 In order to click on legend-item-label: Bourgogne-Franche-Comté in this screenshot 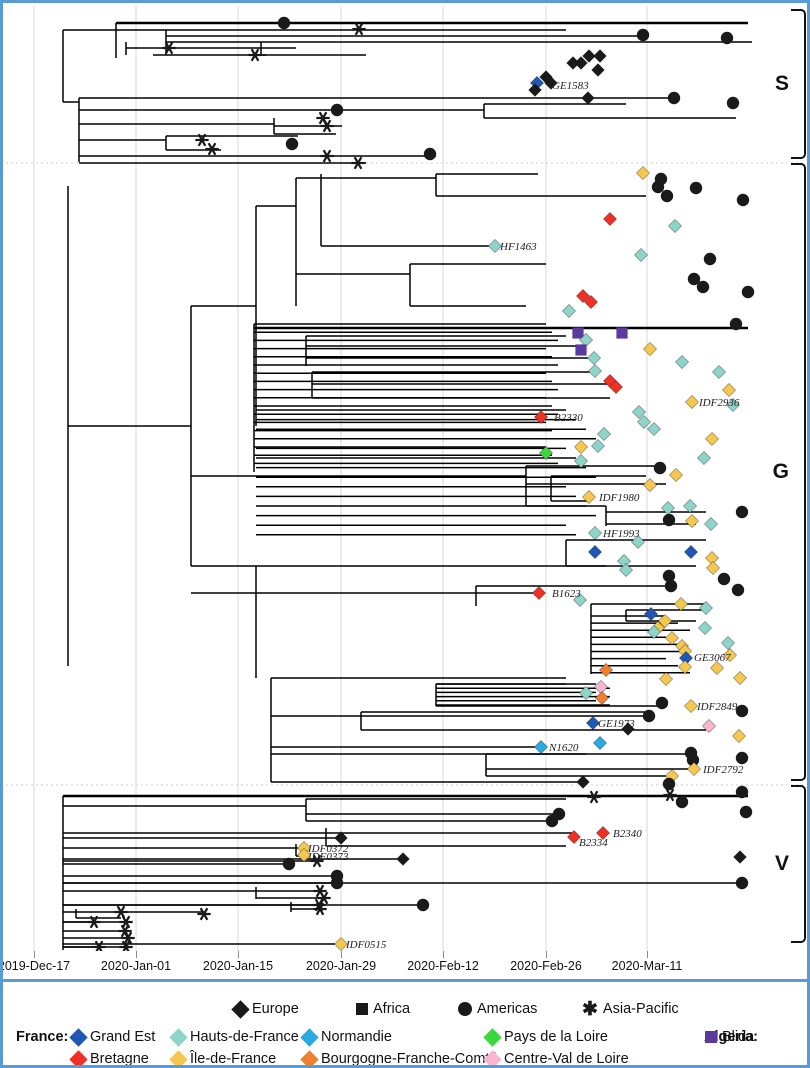, I will do `click(409, 1059)`.